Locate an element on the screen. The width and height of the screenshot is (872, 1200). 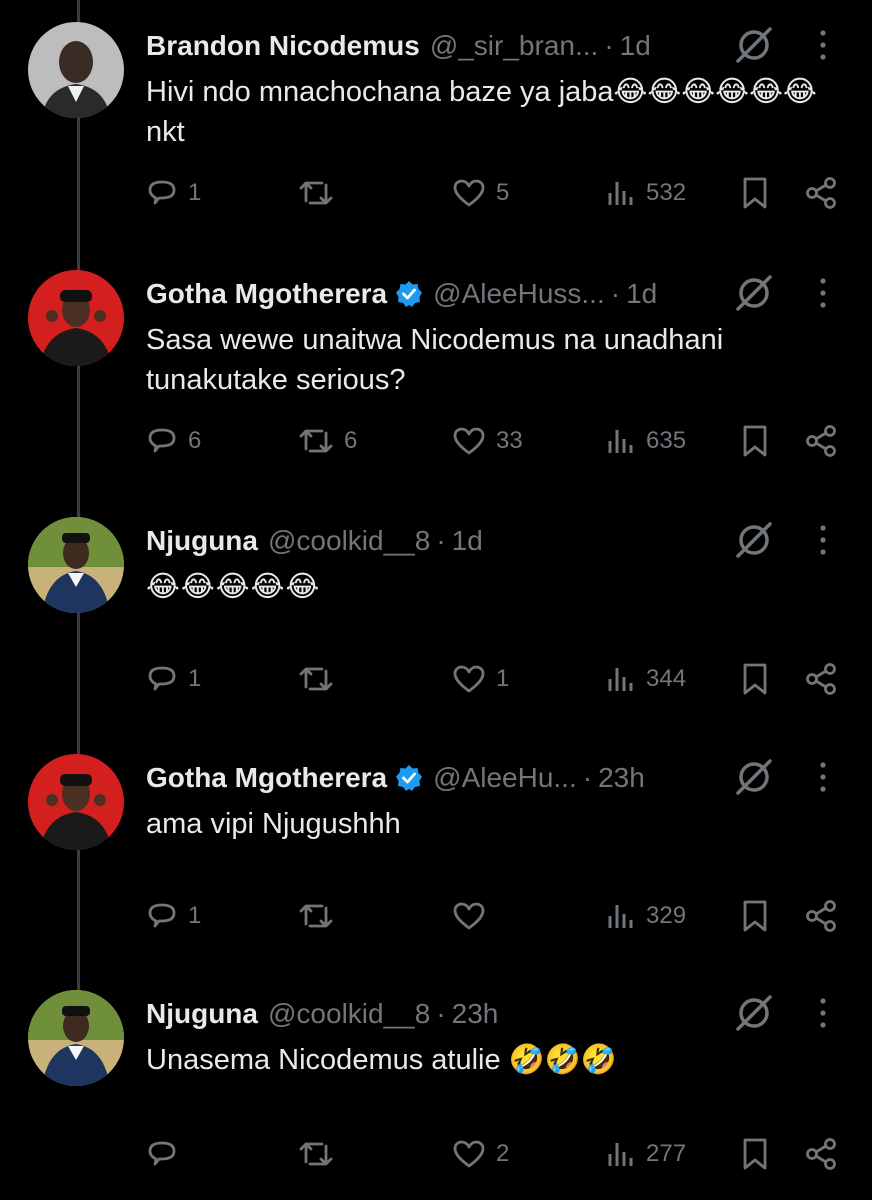
like-count: 2 is located at coordinates (503, 1153).